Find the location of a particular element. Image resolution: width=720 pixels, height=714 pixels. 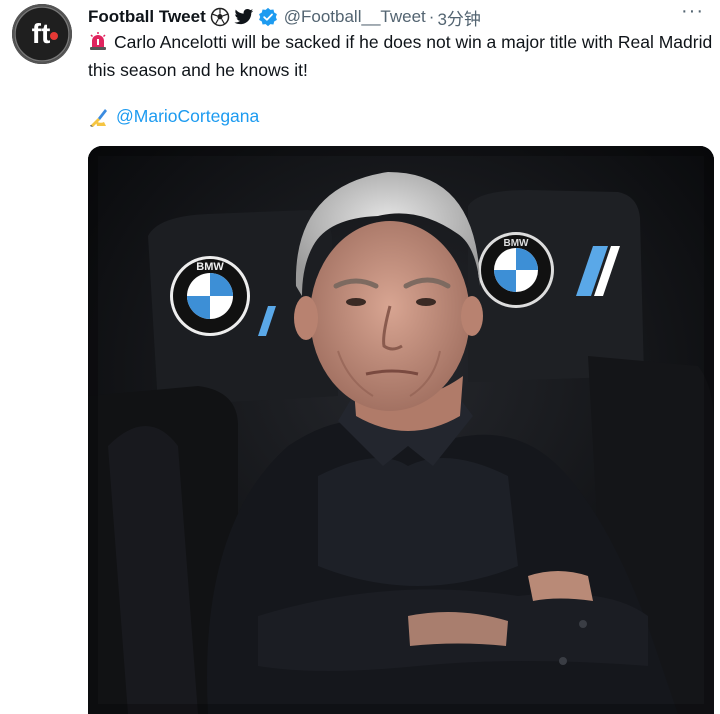

author-name: Football Tweet is located at coordinates (147, 17).